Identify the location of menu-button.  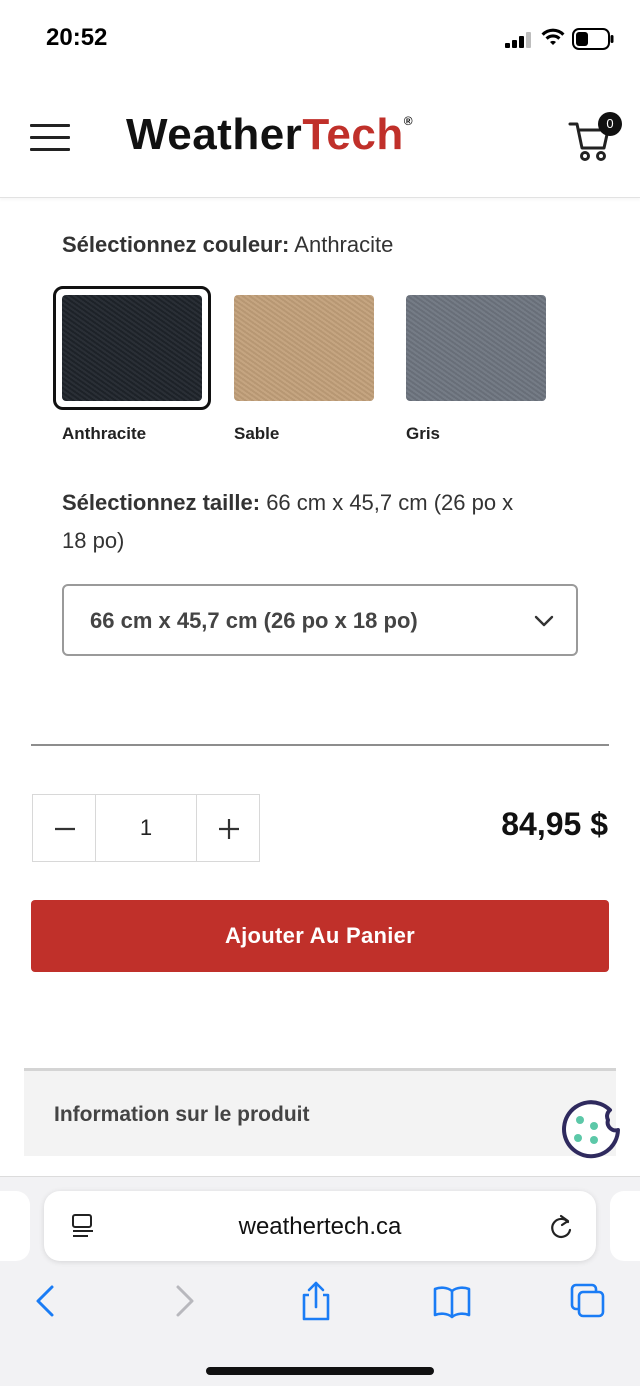
(51, 137).